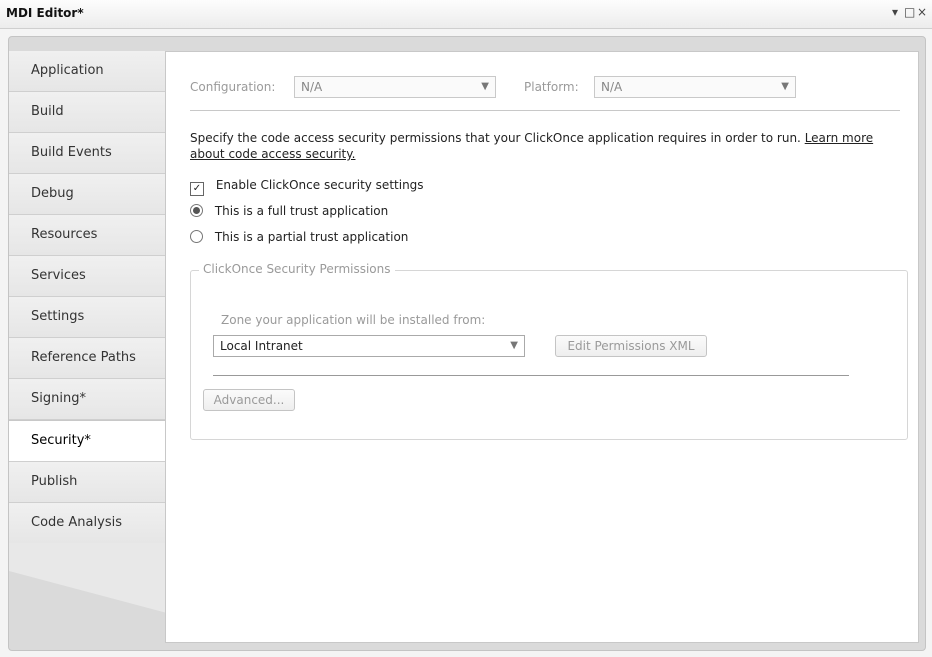  Describe the element at coordinates (88, 482) in the screenshot. I see `sidebar-item-publish: Publish` at that location.